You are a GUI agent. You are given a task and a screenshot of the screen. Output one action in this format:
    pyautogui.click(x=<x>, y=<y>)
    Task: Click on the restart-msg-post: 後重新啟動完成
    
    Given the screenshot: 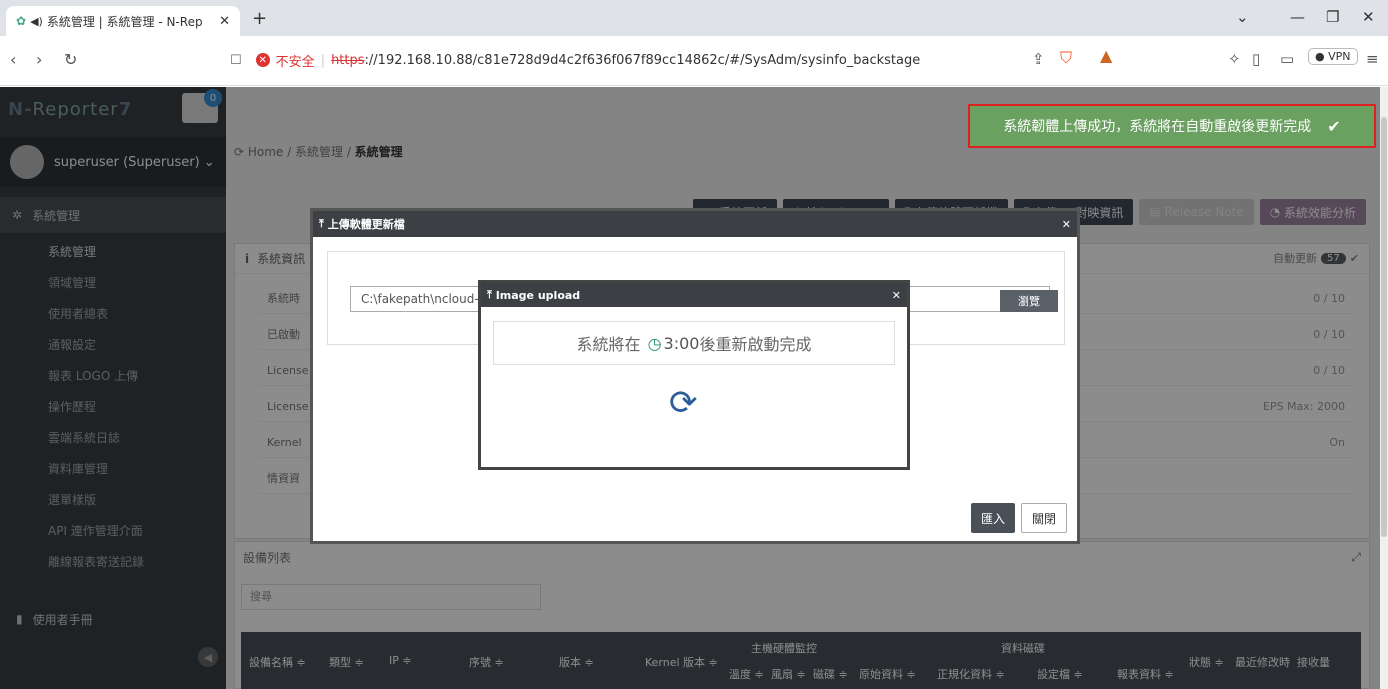 What is the action you would take?
    pyautogui.click(x=755, y=344)
    